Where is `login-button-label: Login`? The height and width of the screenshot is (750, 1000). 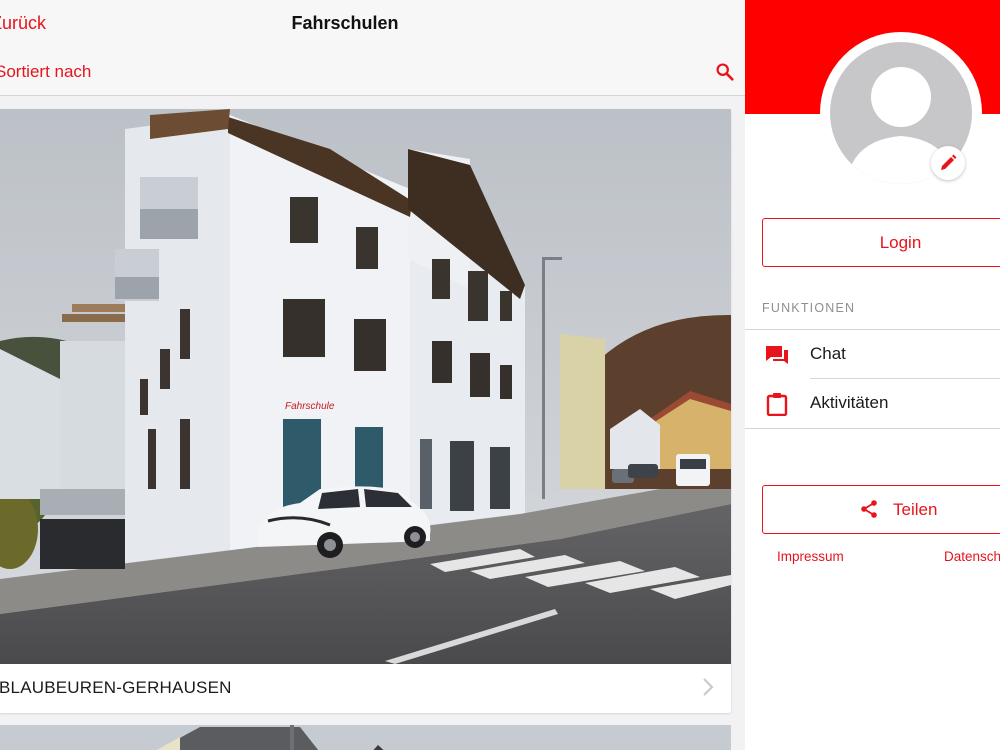 login-button-label: Login is located at coordinates (900, 242).